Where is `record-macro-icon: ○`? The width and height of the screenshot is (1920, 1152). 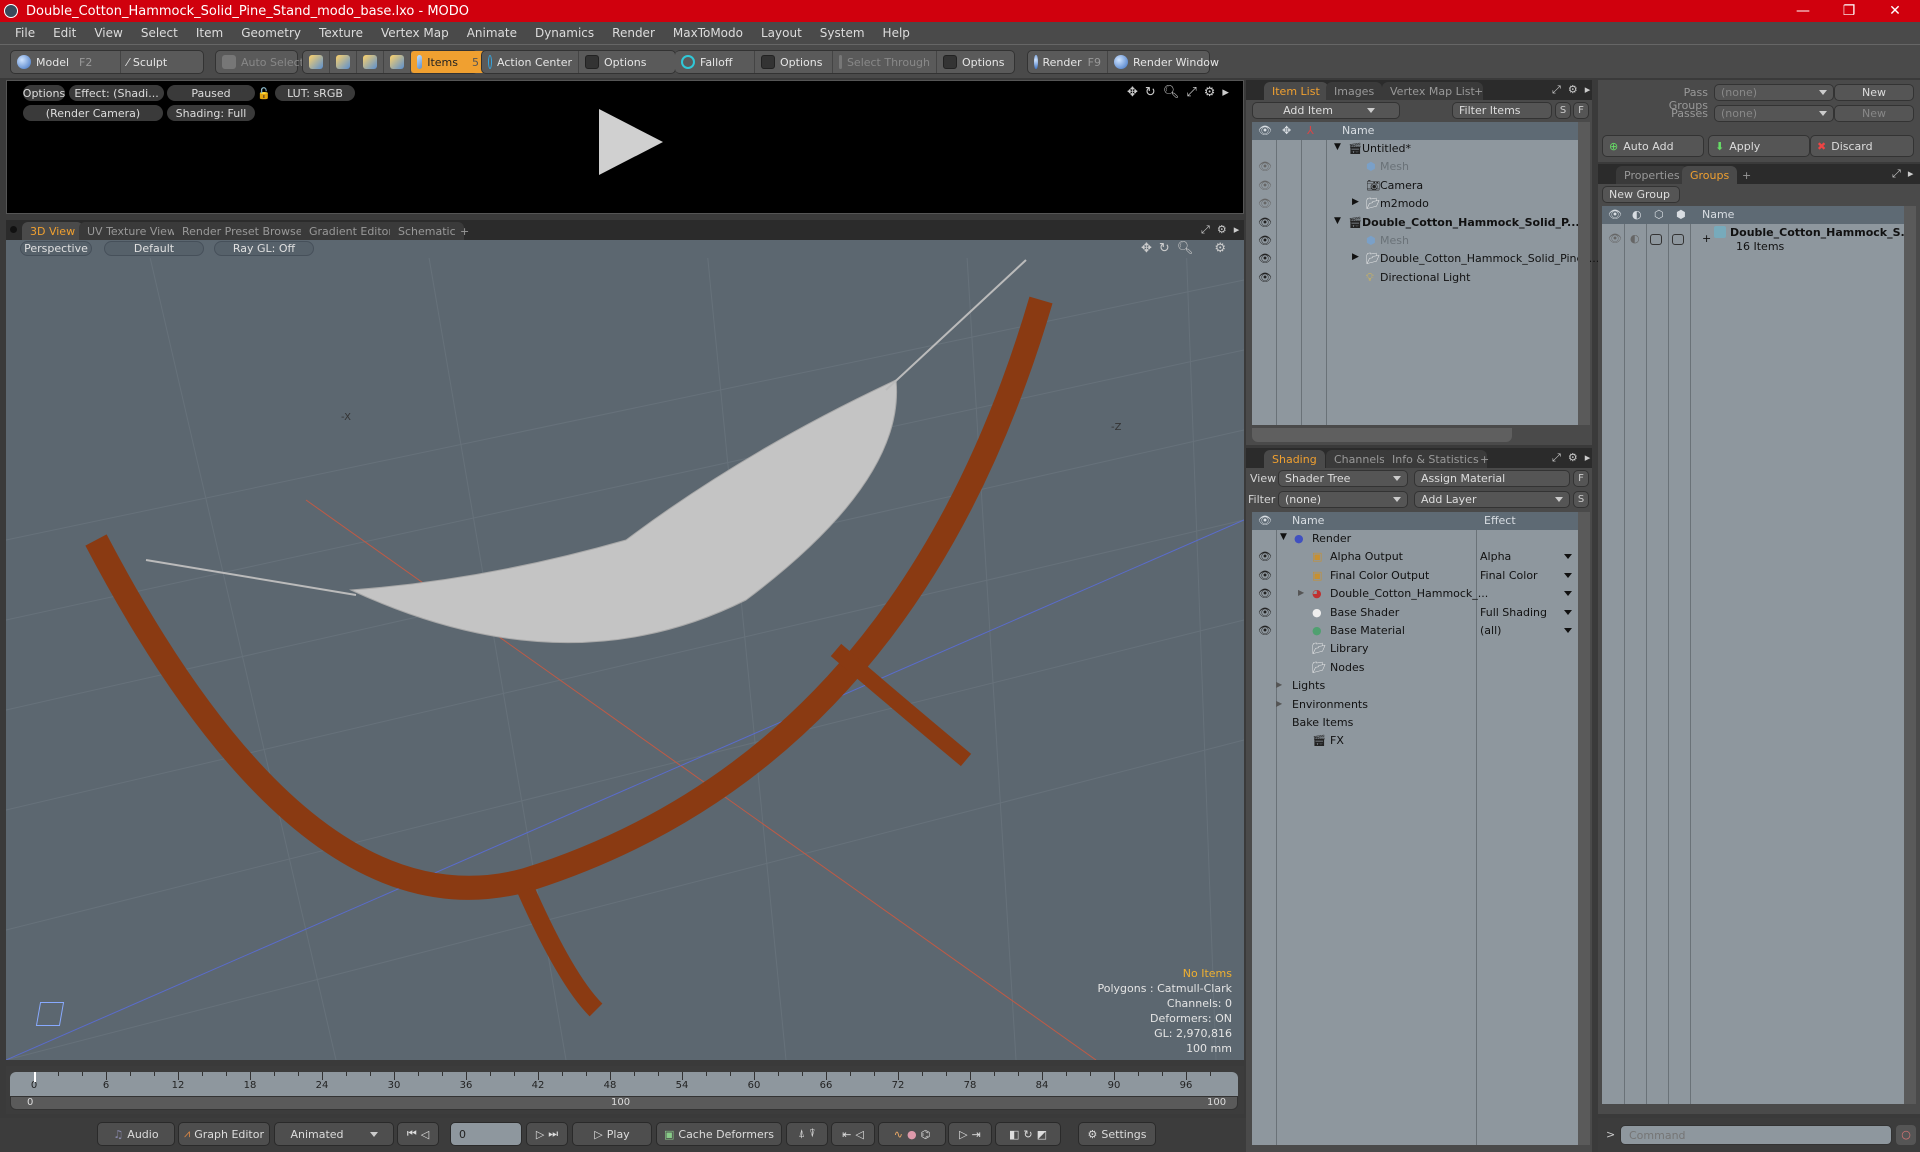 record-macro-icon: ○ is located at coordinates (1906, 1135).